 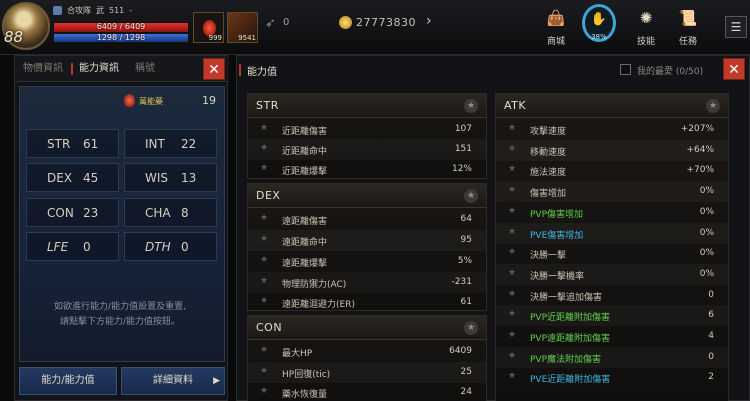 I want to click on detail-button-label: 詳細資料, so click(x=173, y=380).